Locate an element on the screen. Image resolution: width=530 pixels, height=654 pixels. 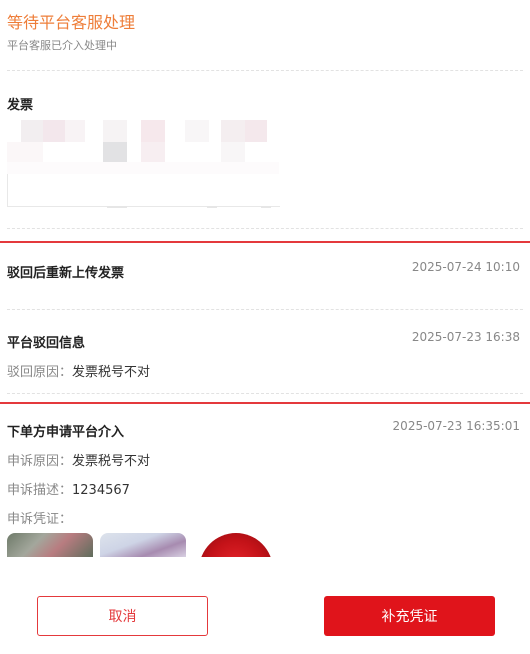
timeline-item-title: 平台驳回信息 is located at coordinates (46, 343).